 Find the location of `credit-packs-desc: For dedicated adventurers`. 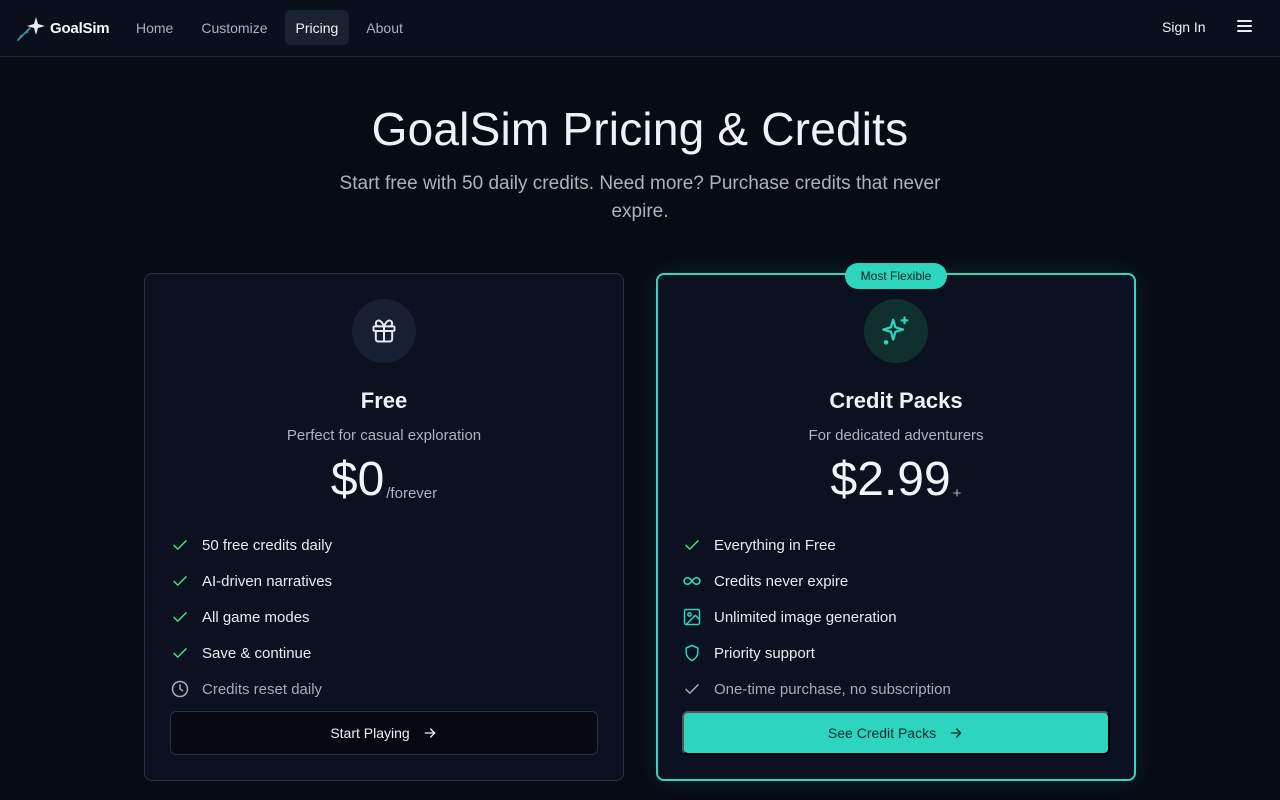

credit-packs-desc: For dedicated adventurers is located at coordinates (896, 435).